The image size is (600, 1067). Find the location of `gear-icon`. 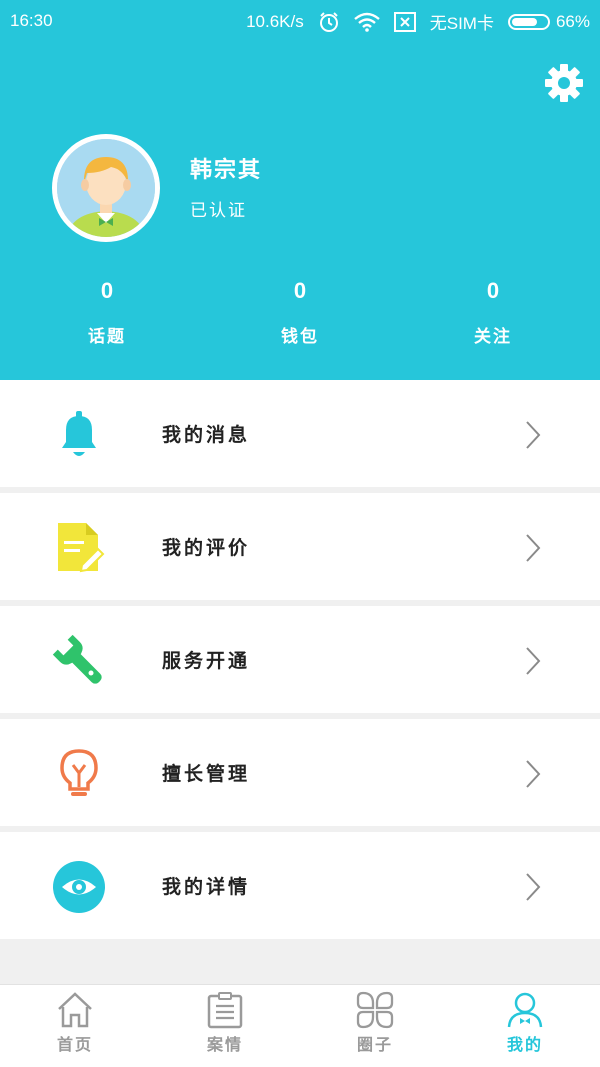

gear-icon is located at coordinates (564, 83).